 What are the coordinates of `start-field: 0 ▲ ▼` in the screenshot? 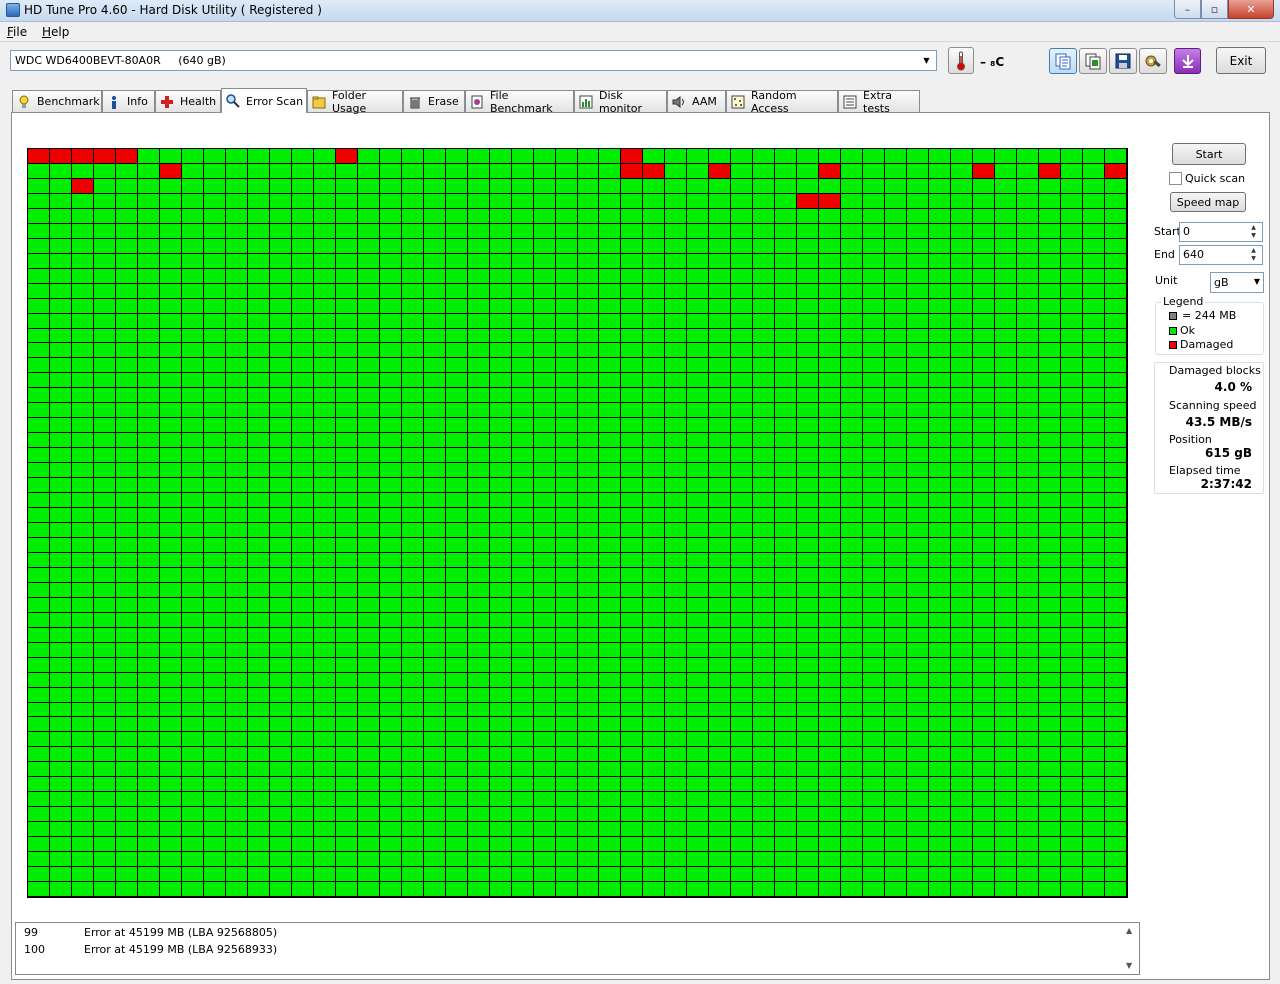 It's located at (1221, 232).